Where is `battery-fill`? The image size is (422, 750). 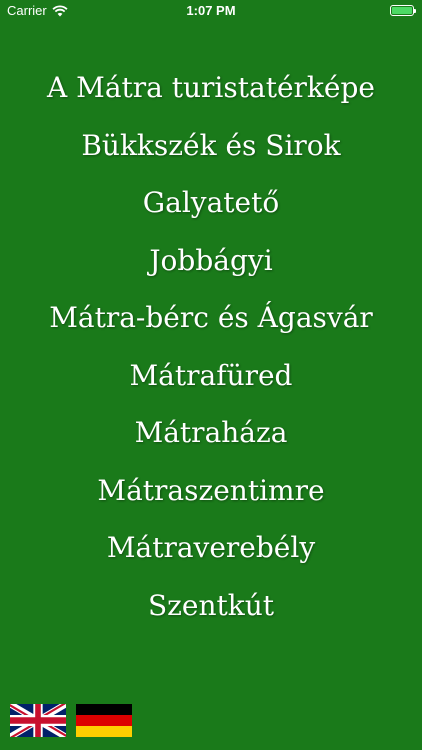 battery-fill is located at coordinates (402, 10).